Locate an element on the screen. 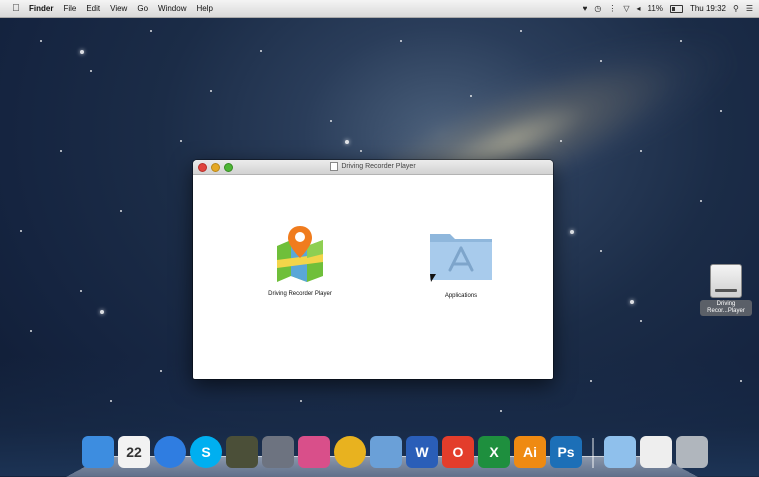 The height and width of the screenshot is (477, 759). game-icon is located at coordinates (242, 452).